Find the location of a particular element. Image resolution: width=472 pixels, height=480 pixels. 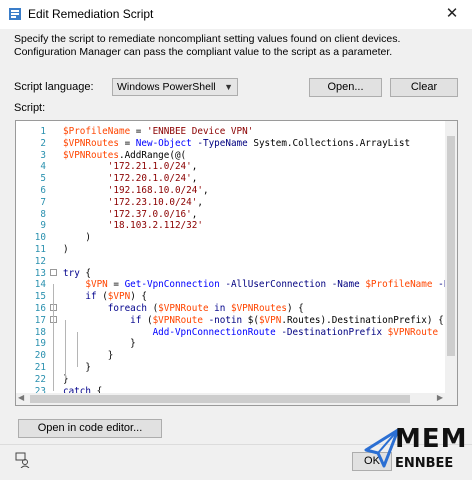

code-token: '18.103.2.112/32' is located at coordinates (155, 226).